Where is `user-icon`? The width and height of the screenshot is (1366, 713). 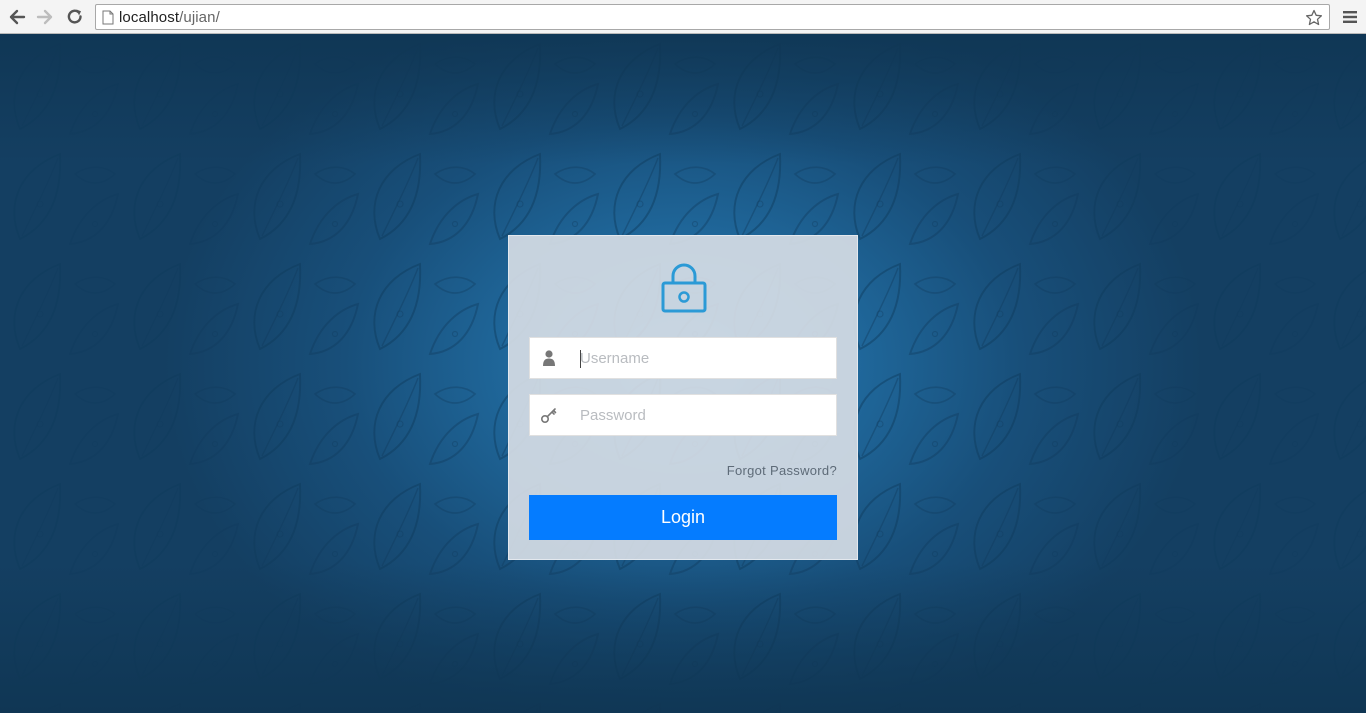 user-icon is located at coordinates (549, 358).